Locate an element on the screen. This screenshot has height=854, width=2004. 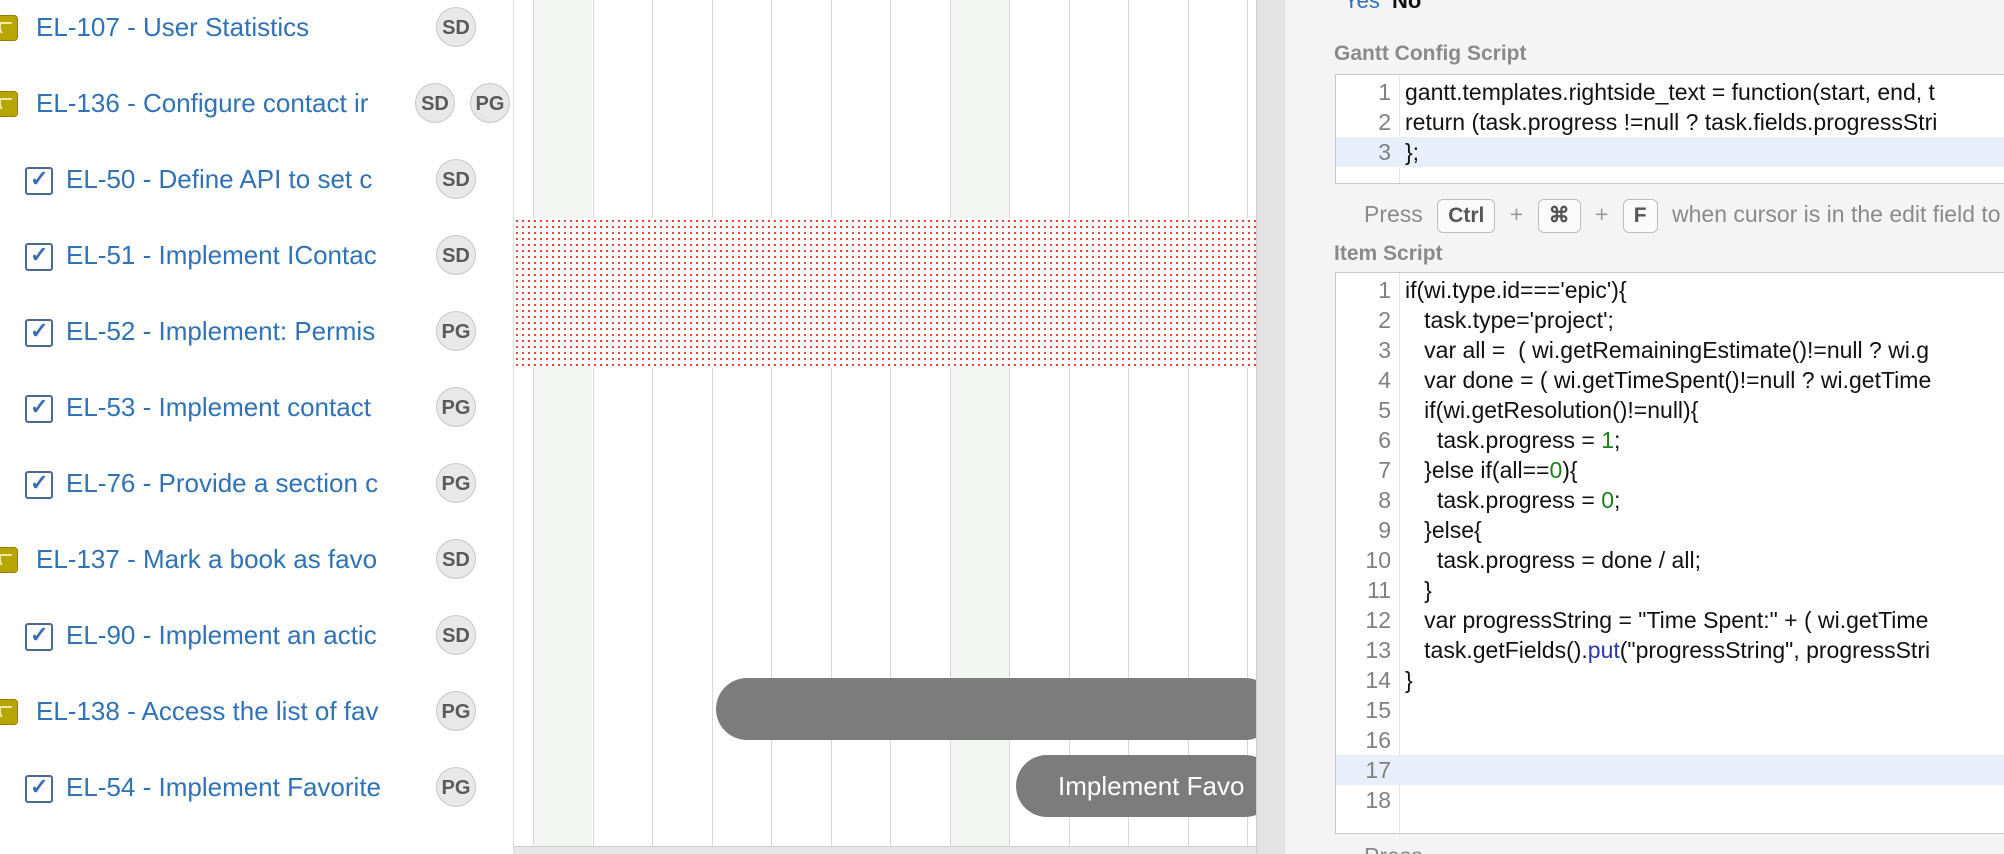
top-field-value: No is located at coordinates (1407, 6).